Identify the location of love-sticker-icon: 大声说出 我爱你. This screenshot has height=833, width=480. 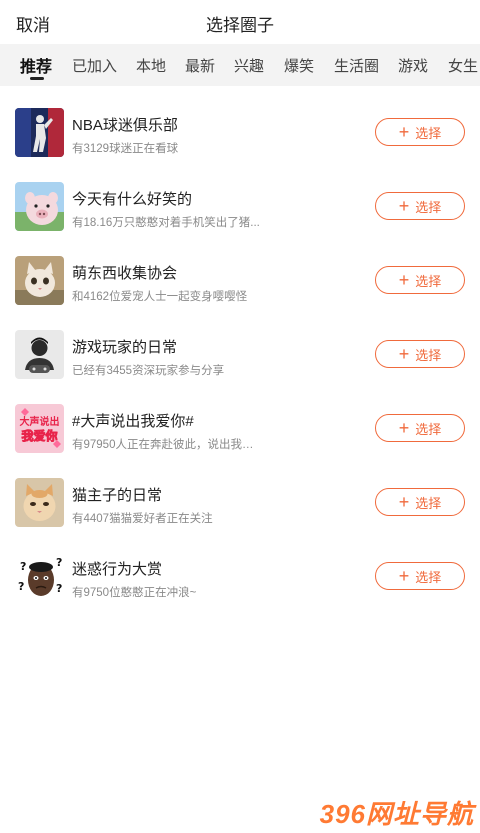
(39, 428).